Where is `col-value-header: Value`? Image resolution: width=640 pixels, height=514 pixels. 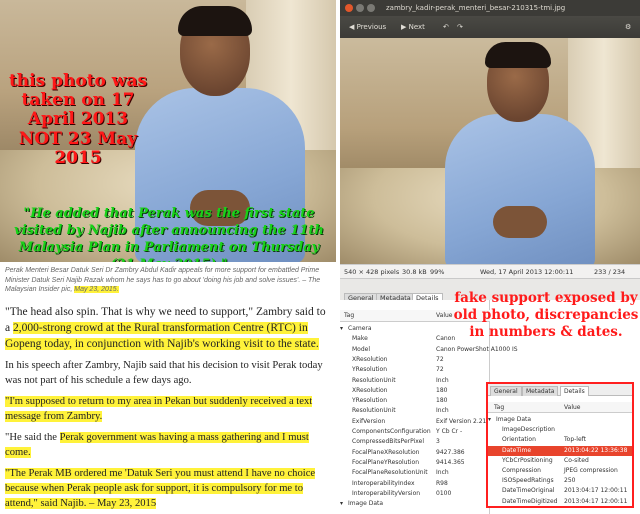 col-value-header: Value is located at coordinates (444, 315).